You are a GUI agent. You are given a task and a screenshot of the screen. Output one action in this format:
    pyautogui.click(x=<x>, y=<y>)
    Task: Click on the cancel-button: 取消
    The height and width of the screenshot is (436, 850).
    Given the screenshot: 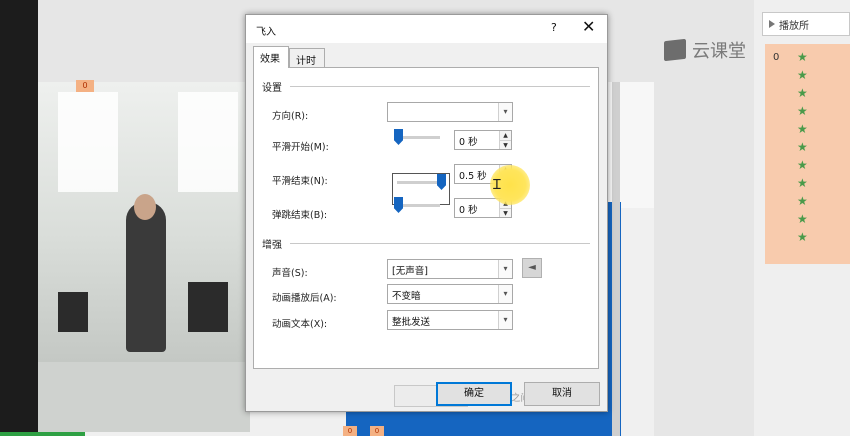 What is the action you would take?
    pyautogui.click(x=562, y=394)
    